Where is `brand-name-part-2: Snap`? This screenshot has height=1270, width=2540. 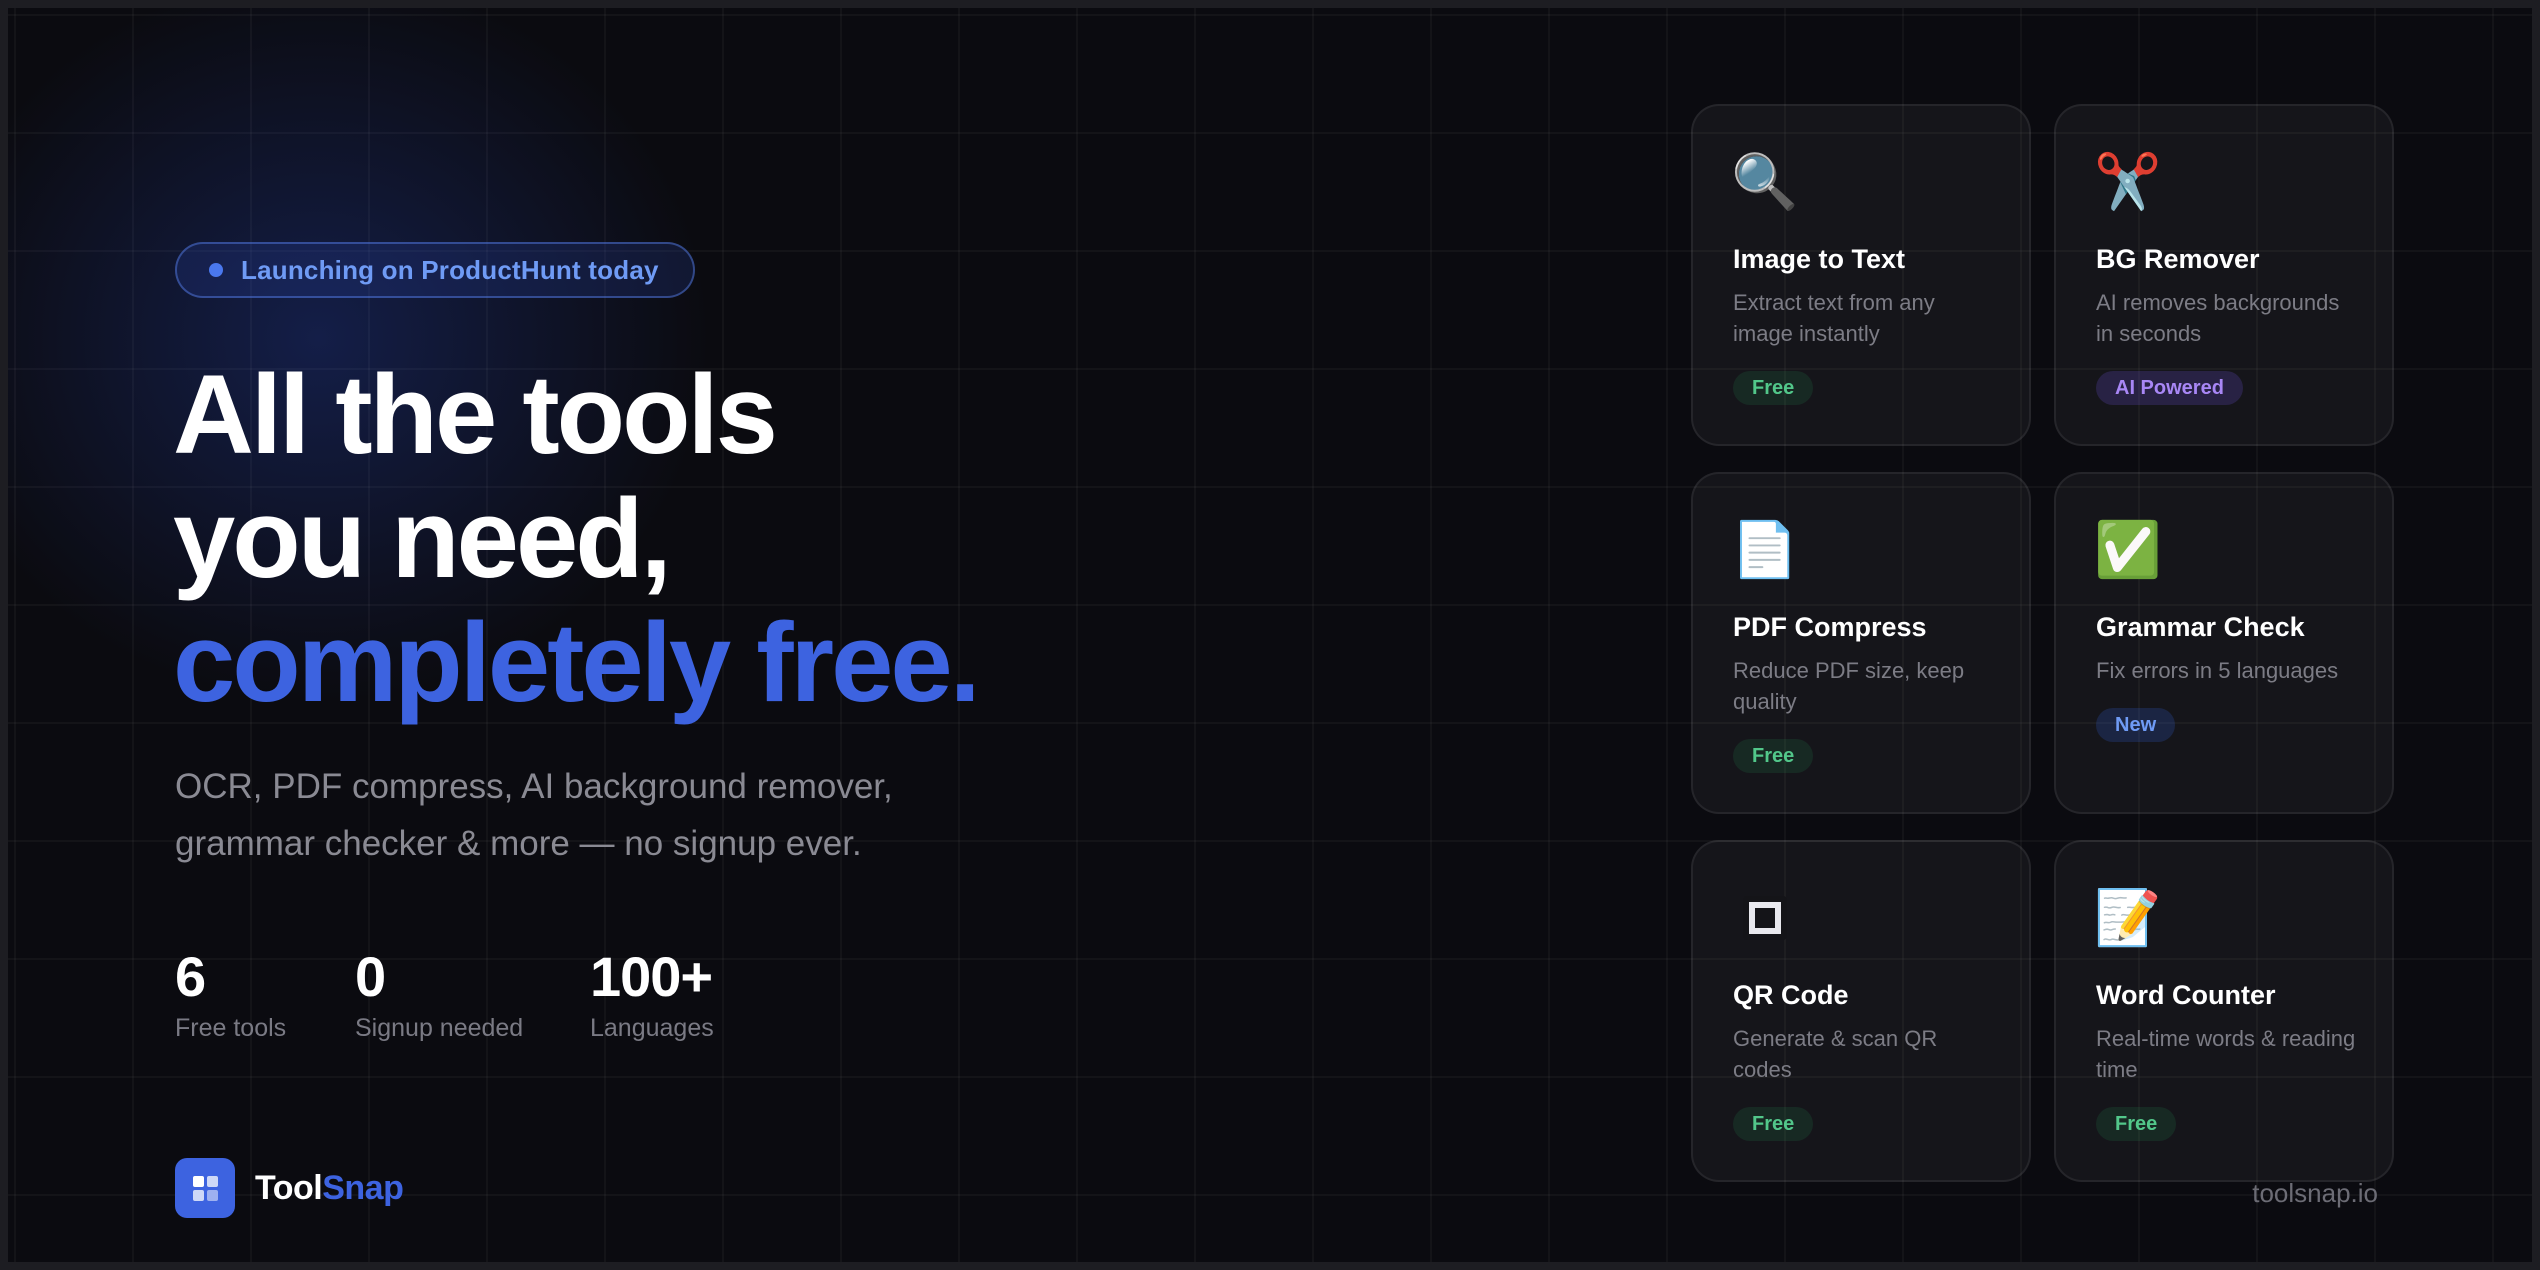
brand-name-part-2: Snap is located at coordinates (363, 1187).